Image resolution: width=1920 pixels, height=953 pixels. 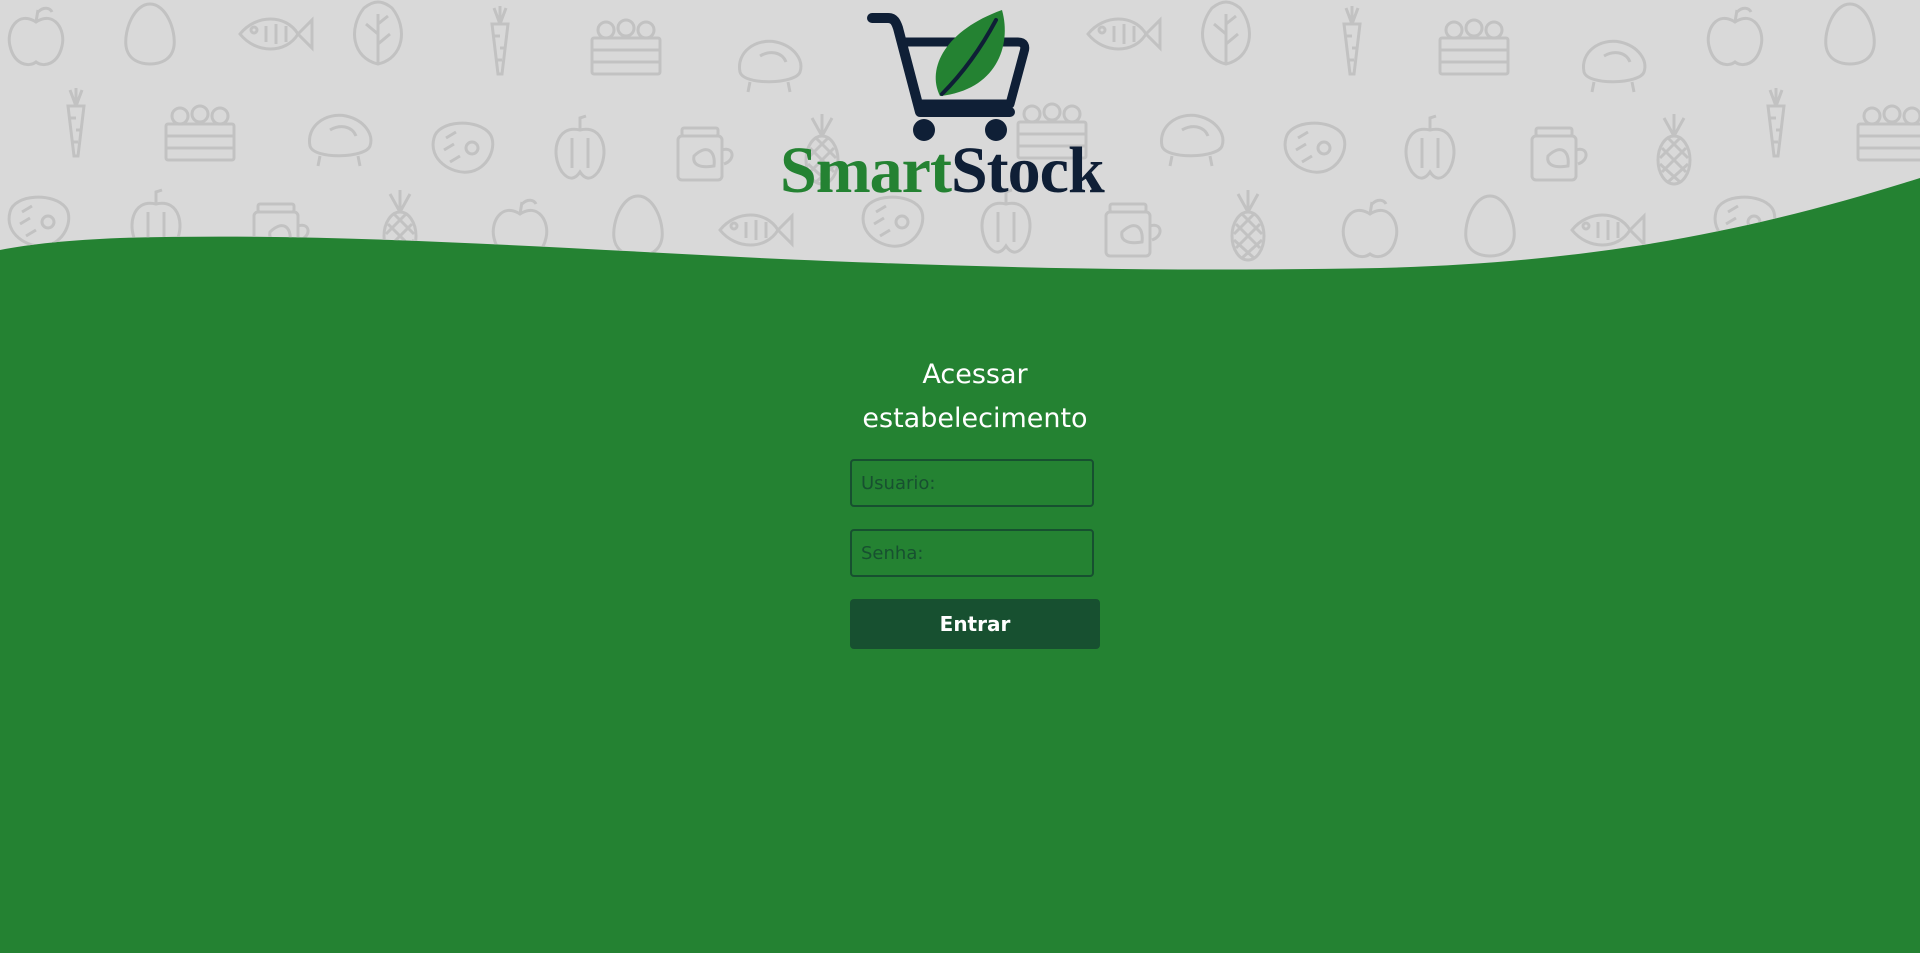 I want to click on logo-wordmark: SmartStock, so click(x=960, y=171).